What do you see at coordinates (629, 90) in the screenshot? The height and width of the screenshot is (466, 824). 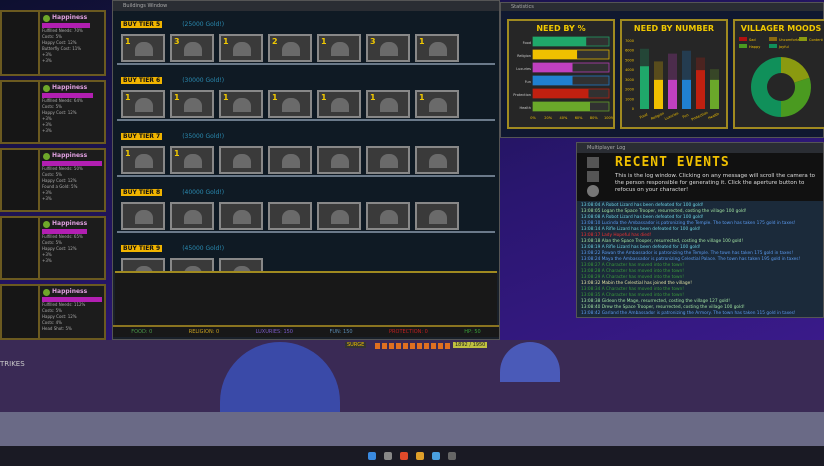 I see `tick-label: 2000` at bounding box center [629, 90].